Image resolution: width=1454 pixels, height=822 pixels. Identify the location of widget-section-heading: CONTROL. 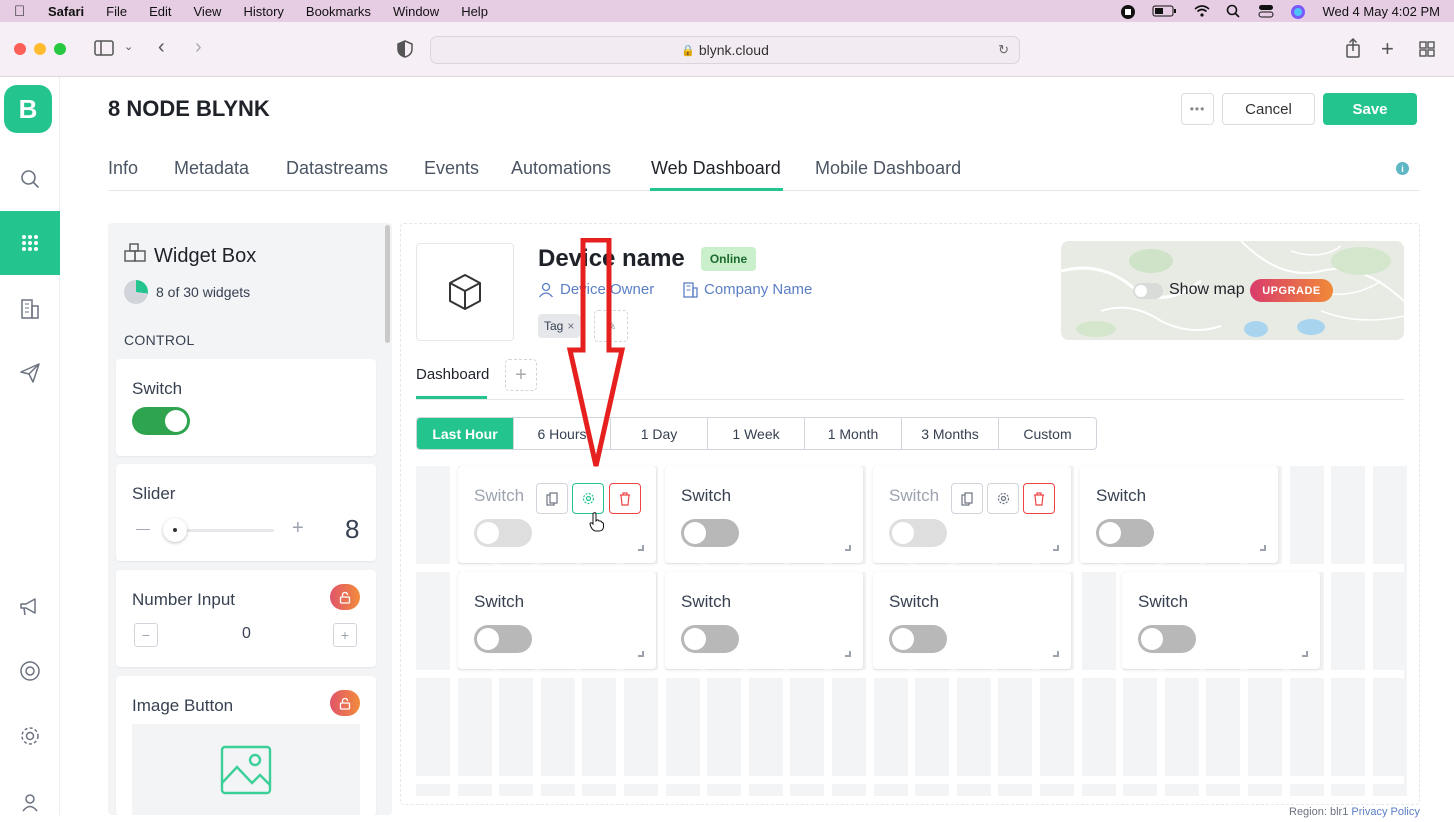
(159, 340).